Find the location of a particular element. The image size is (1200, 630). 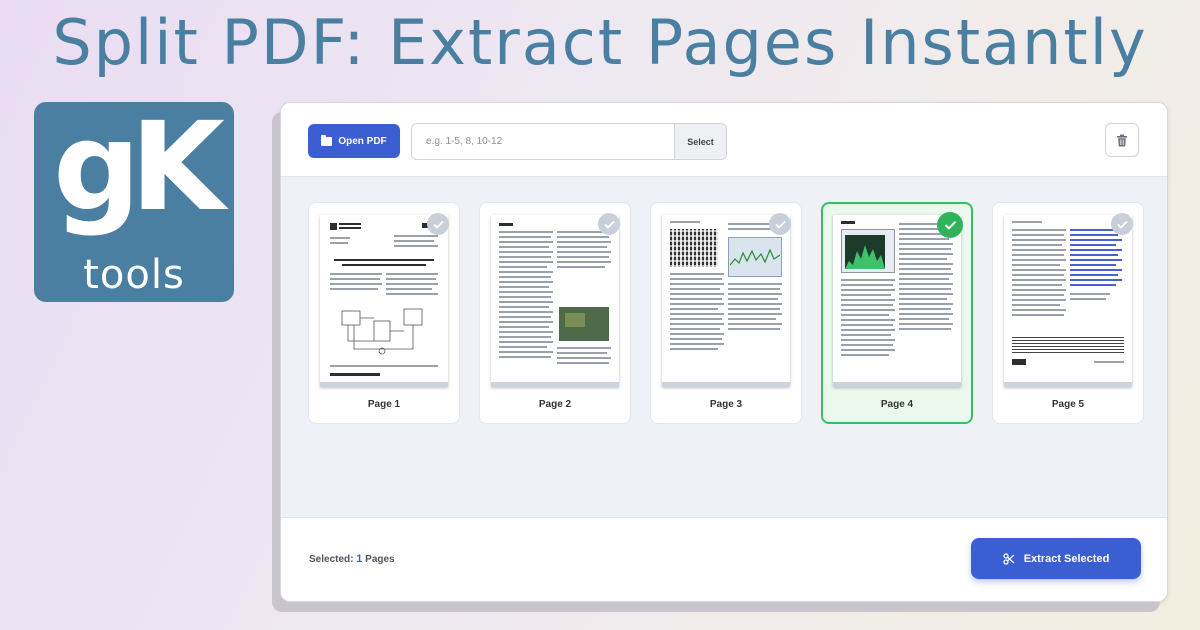

page-card: Page 4 is located at coordinates (897, 313).